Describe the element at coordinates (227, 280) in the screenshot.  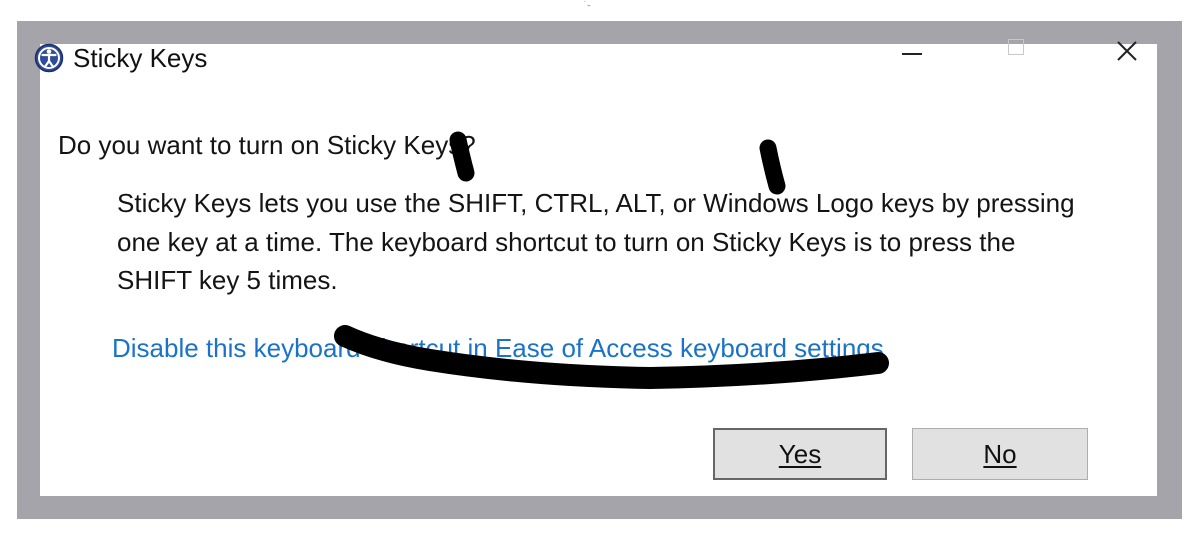
I see `description-line: SHIFT key 5 times.` at that location.